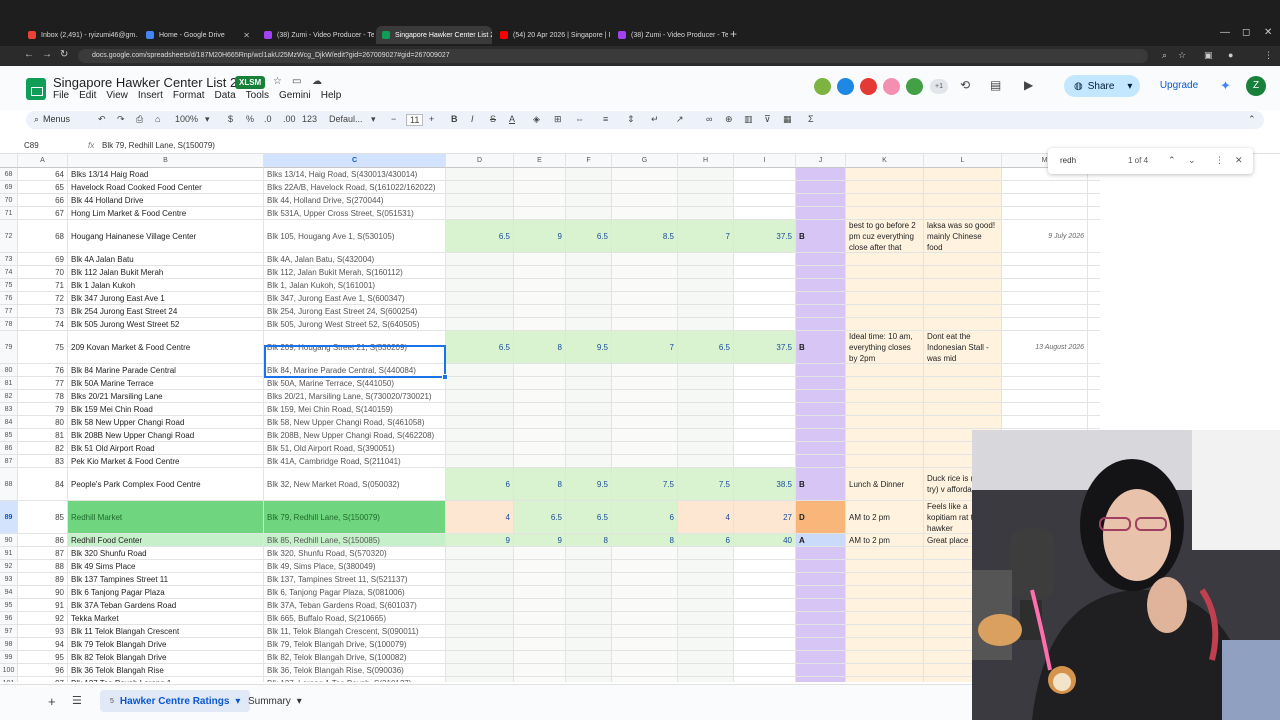  Describe the element at coordinates (166, 213) in the screenshot. I see `centre-name-cell: Hong Lim Market & Food Centre` at that location.